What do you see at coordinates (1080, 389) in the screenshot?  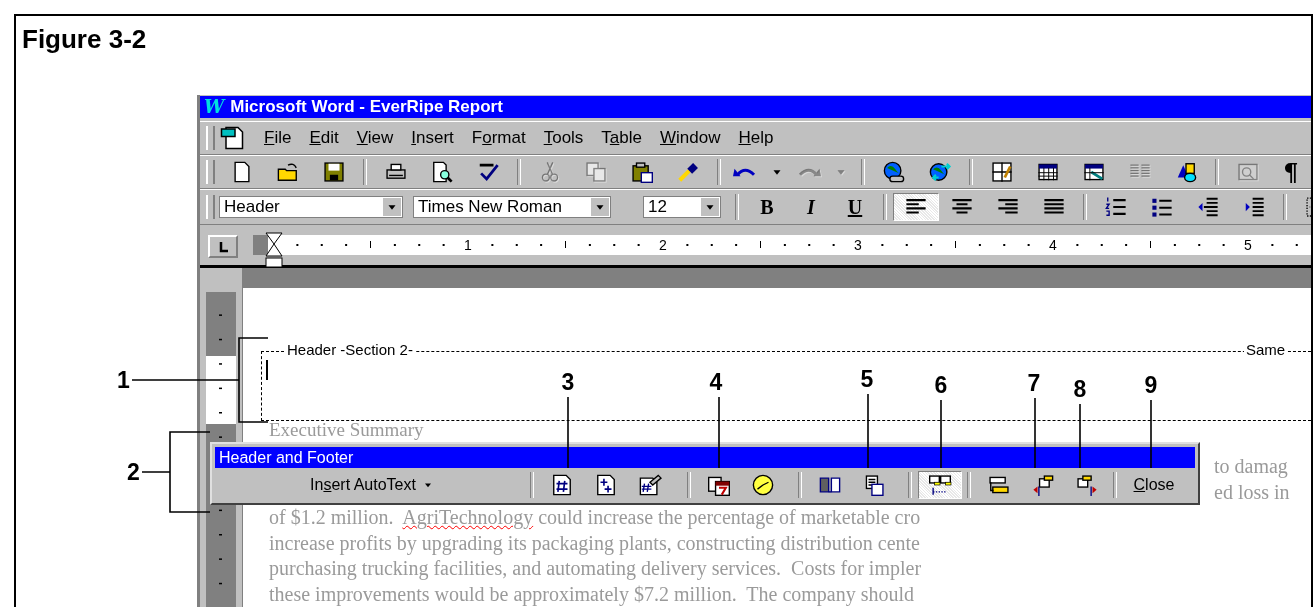 I see `callout-number: 8` at bounding box center [1080, 389].